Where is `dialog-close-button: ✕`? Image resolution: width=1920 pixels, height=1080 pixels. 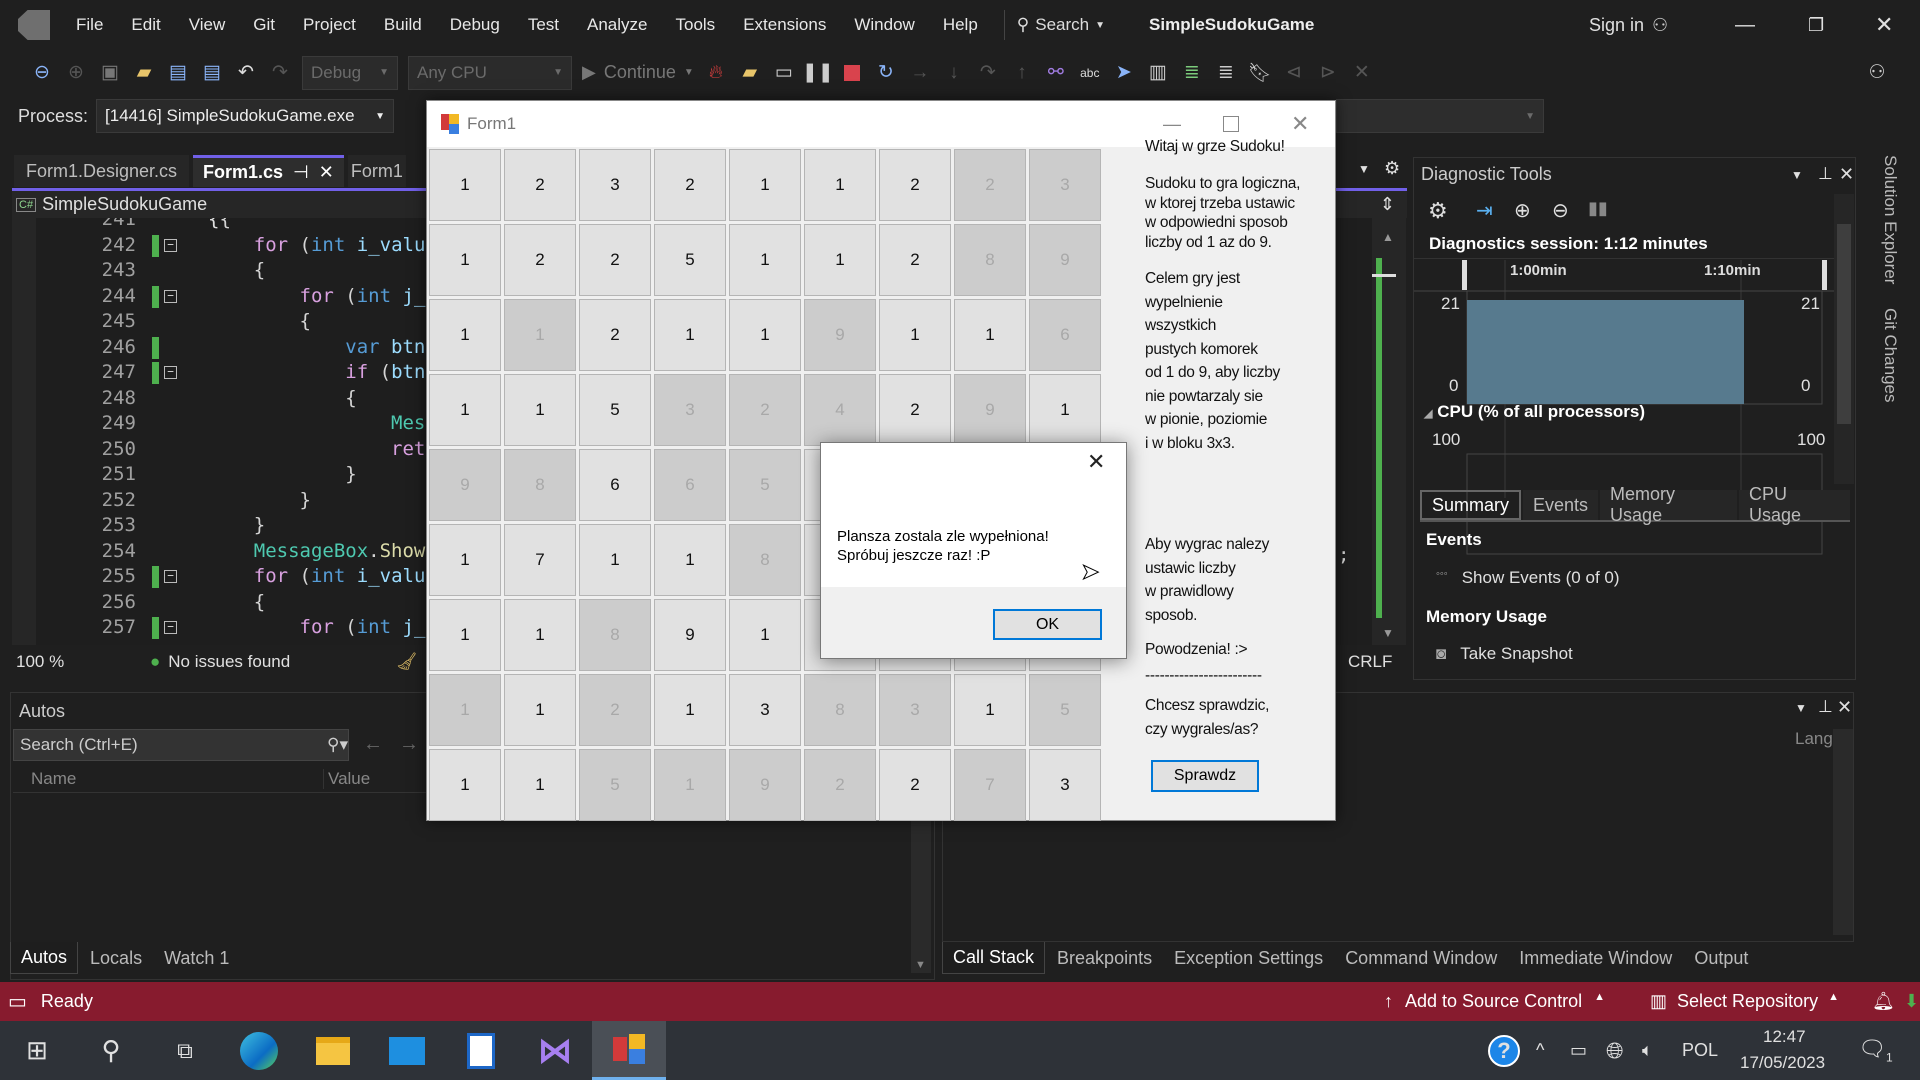
dialog-close-button: ✕ is located at coordinates (1096, 462).